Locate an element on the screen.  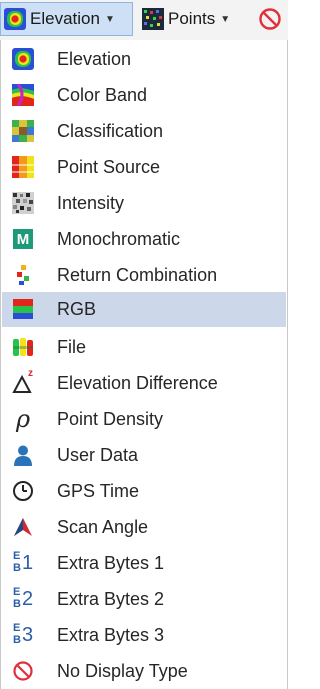
menu-item-label: Extra Bytes 3 is located at coordinates (111, 635).